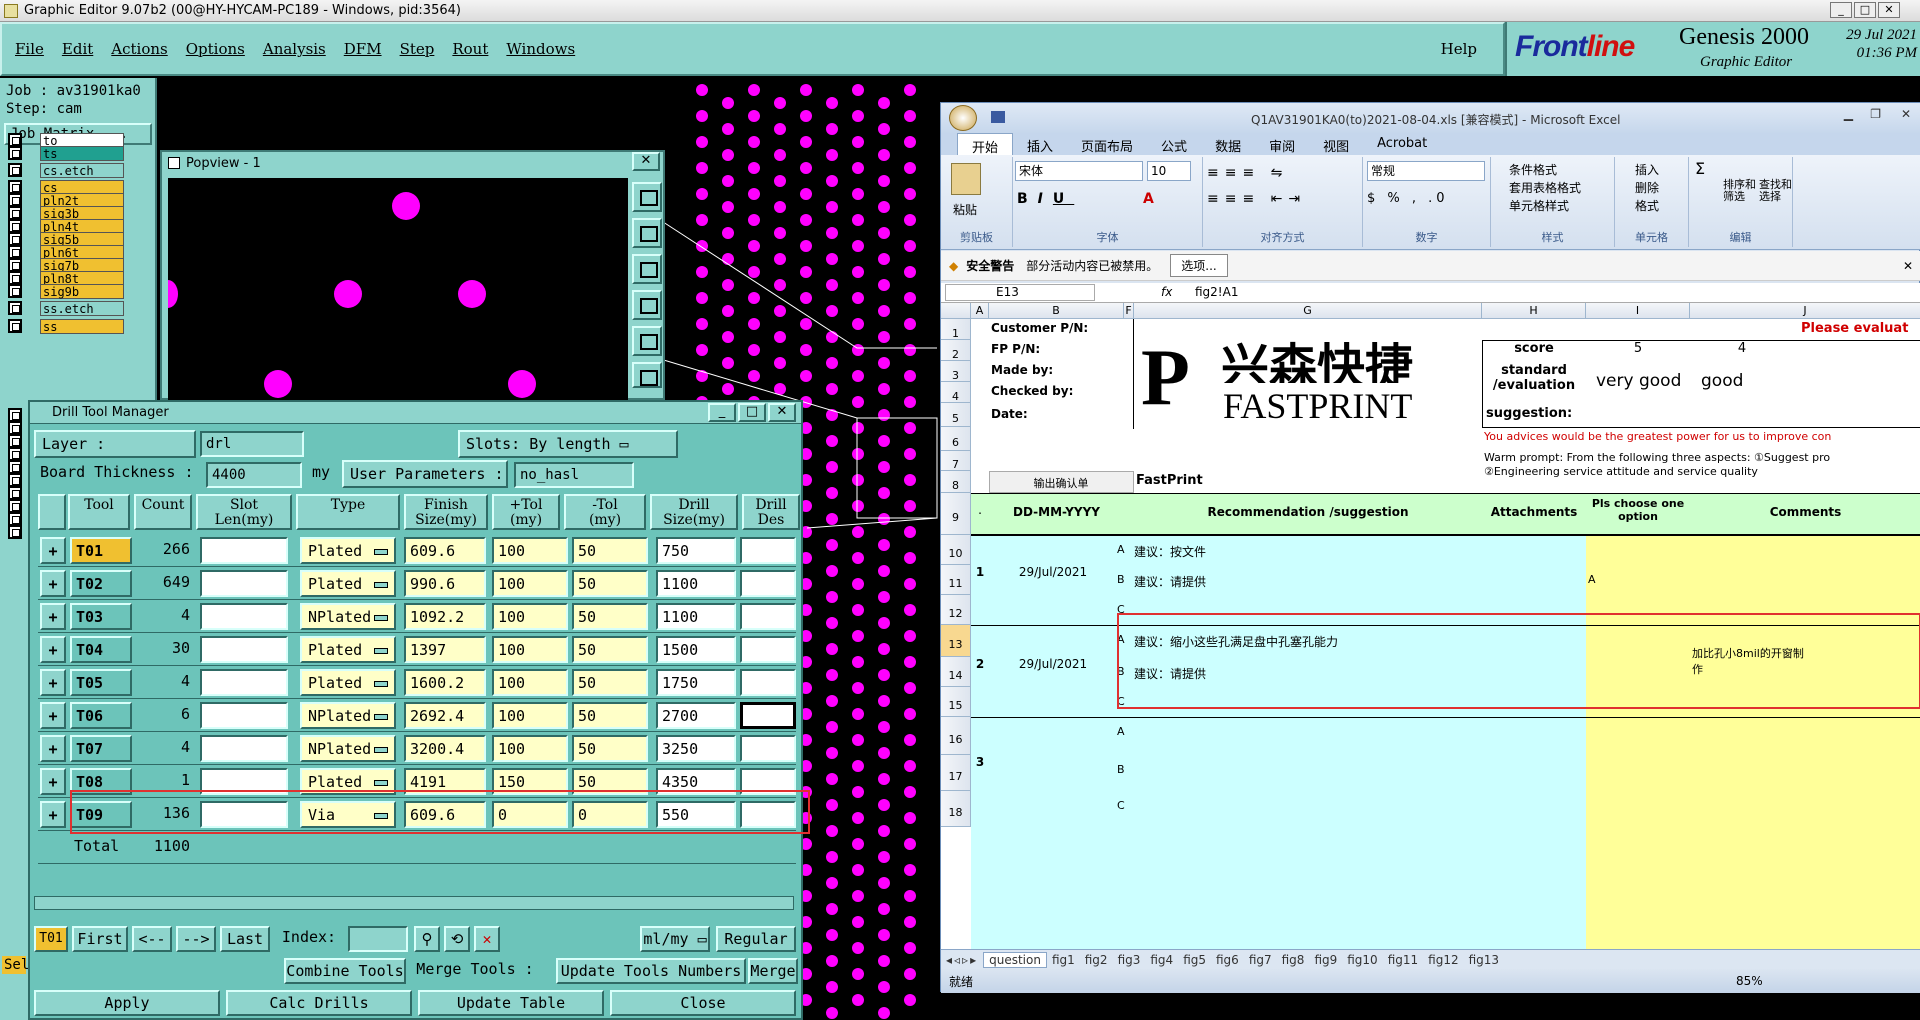 The height and width of the screenshot is (1020, 1920). I want to click on sheet-tab-fig6: fig6, so click(1227, 960).